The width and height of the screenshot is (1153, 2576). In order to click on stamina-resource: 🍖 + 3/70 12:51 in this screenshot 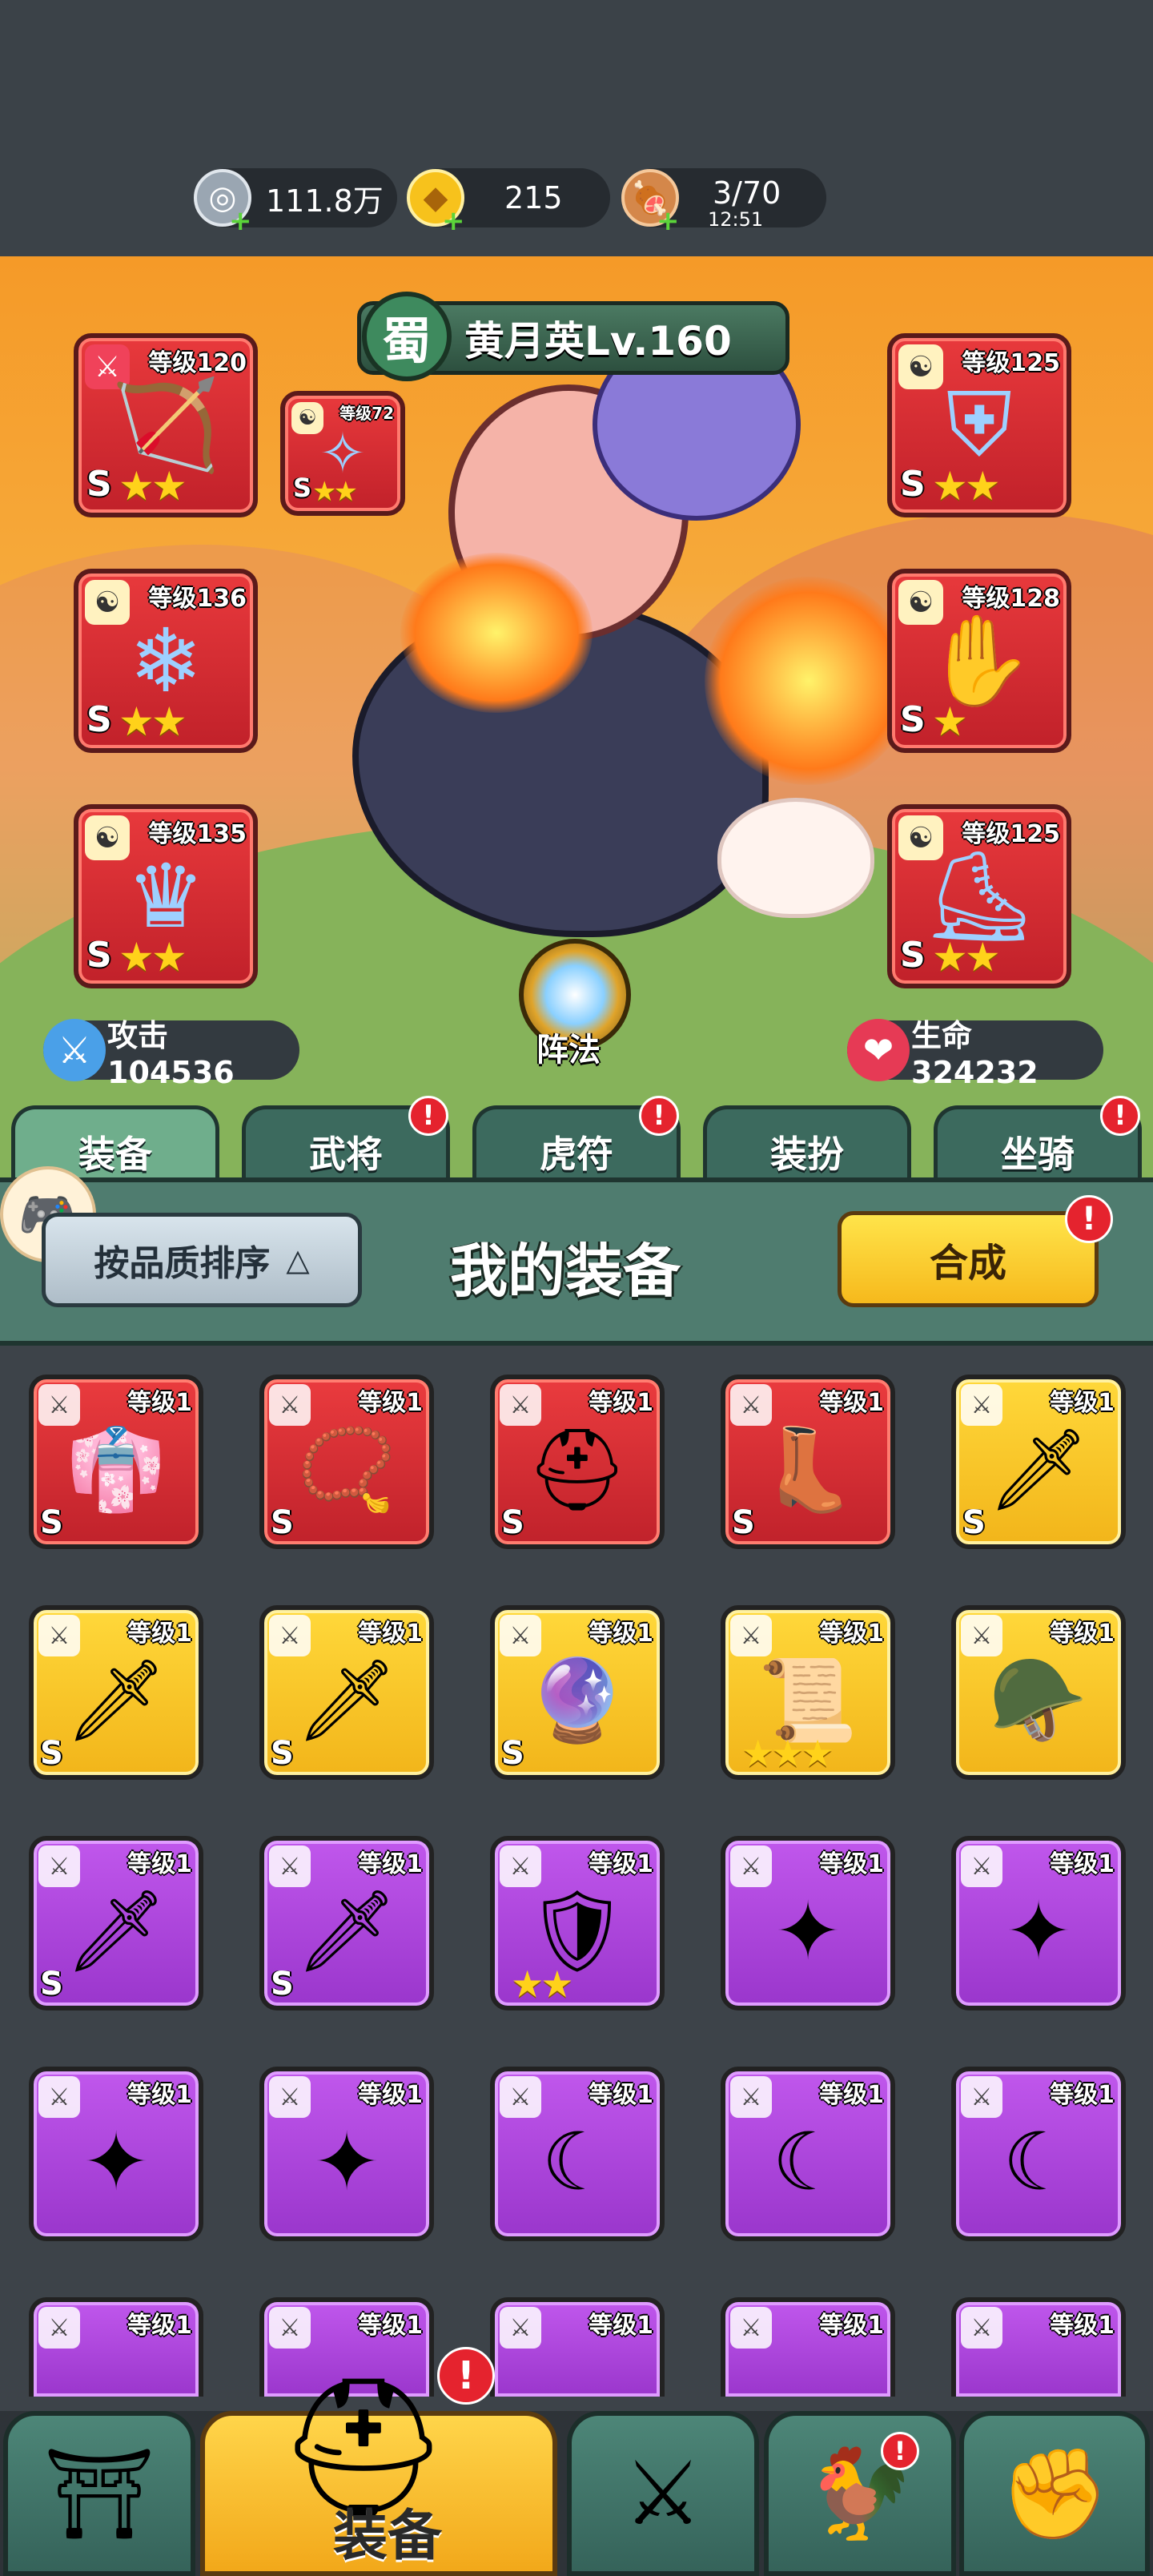, I will do `click(723, 202)`.